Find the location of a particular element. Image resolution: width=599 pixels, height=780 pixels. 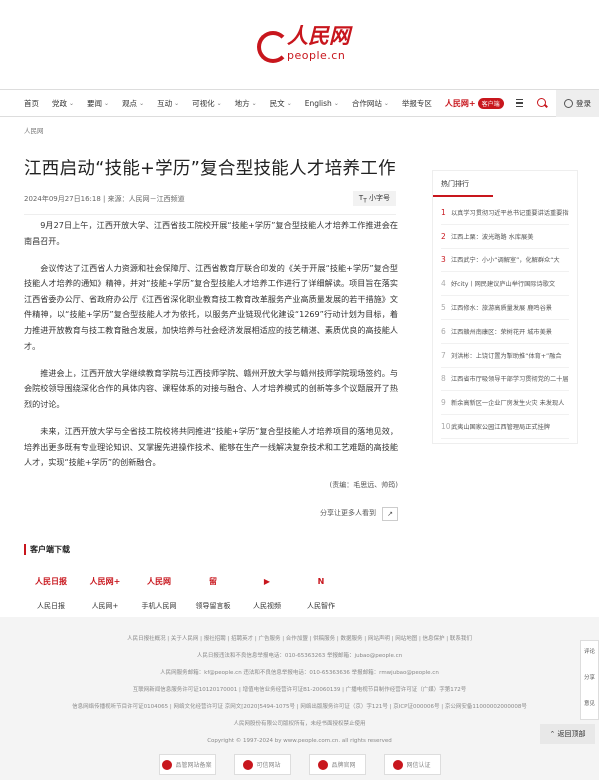

share-row: 分享让更多人看到 ↗ is located at coordinates (211, 514).